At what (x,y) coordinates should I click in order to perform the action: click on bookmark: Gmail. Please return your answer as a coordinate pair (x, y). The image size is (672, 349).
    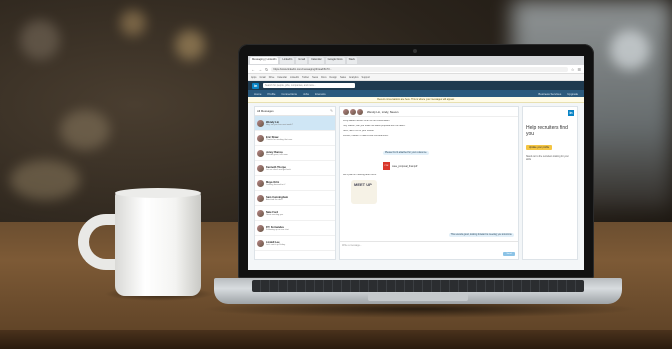
    Looking at the image, I should click on (262, 77).